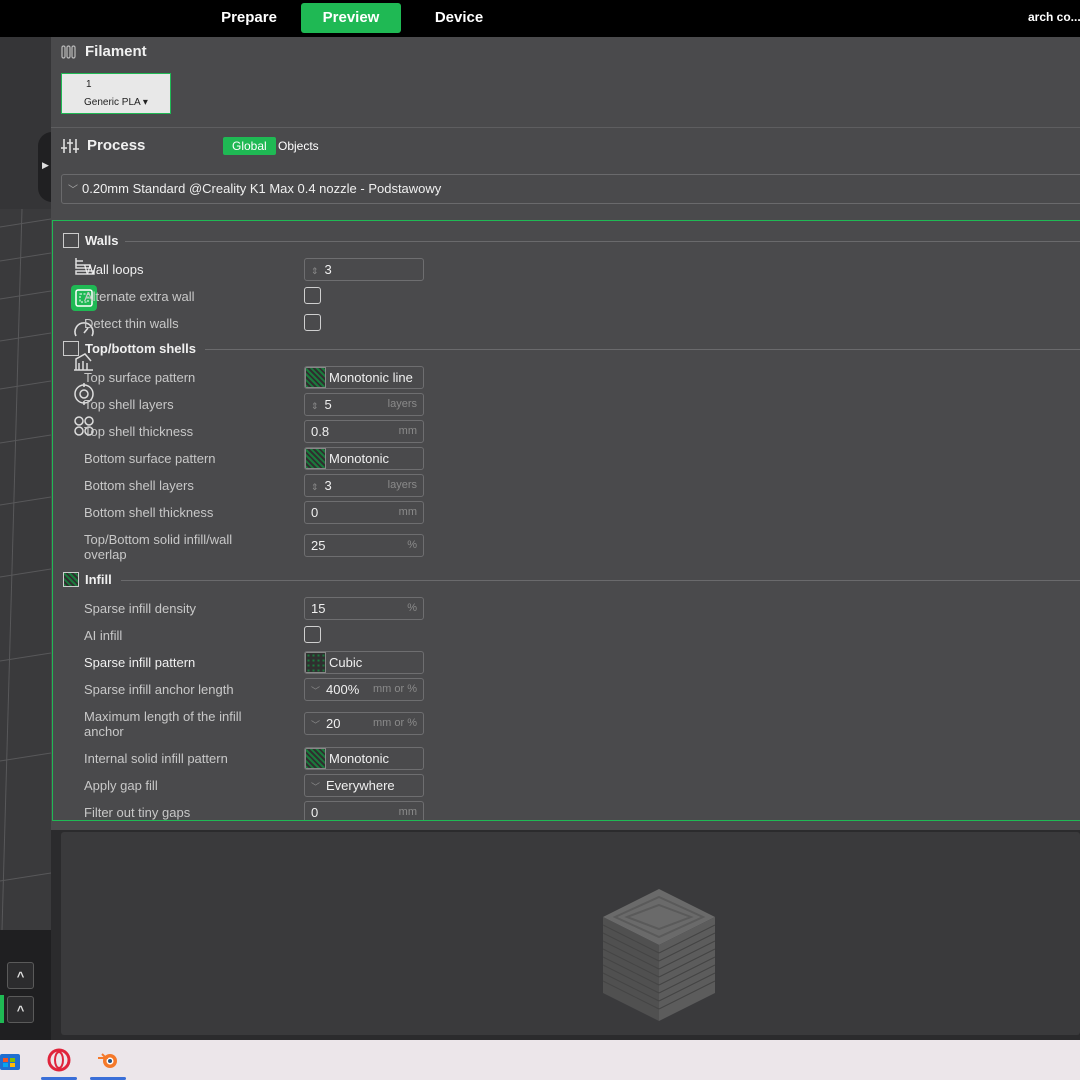  I want to click on sparse-density-label: Sparse infill density, so click(140, 608).